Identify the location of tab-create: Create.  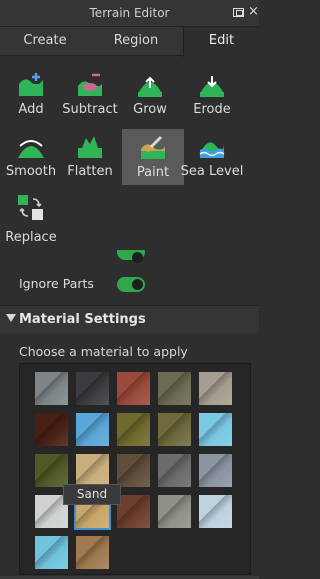
(45, 41).